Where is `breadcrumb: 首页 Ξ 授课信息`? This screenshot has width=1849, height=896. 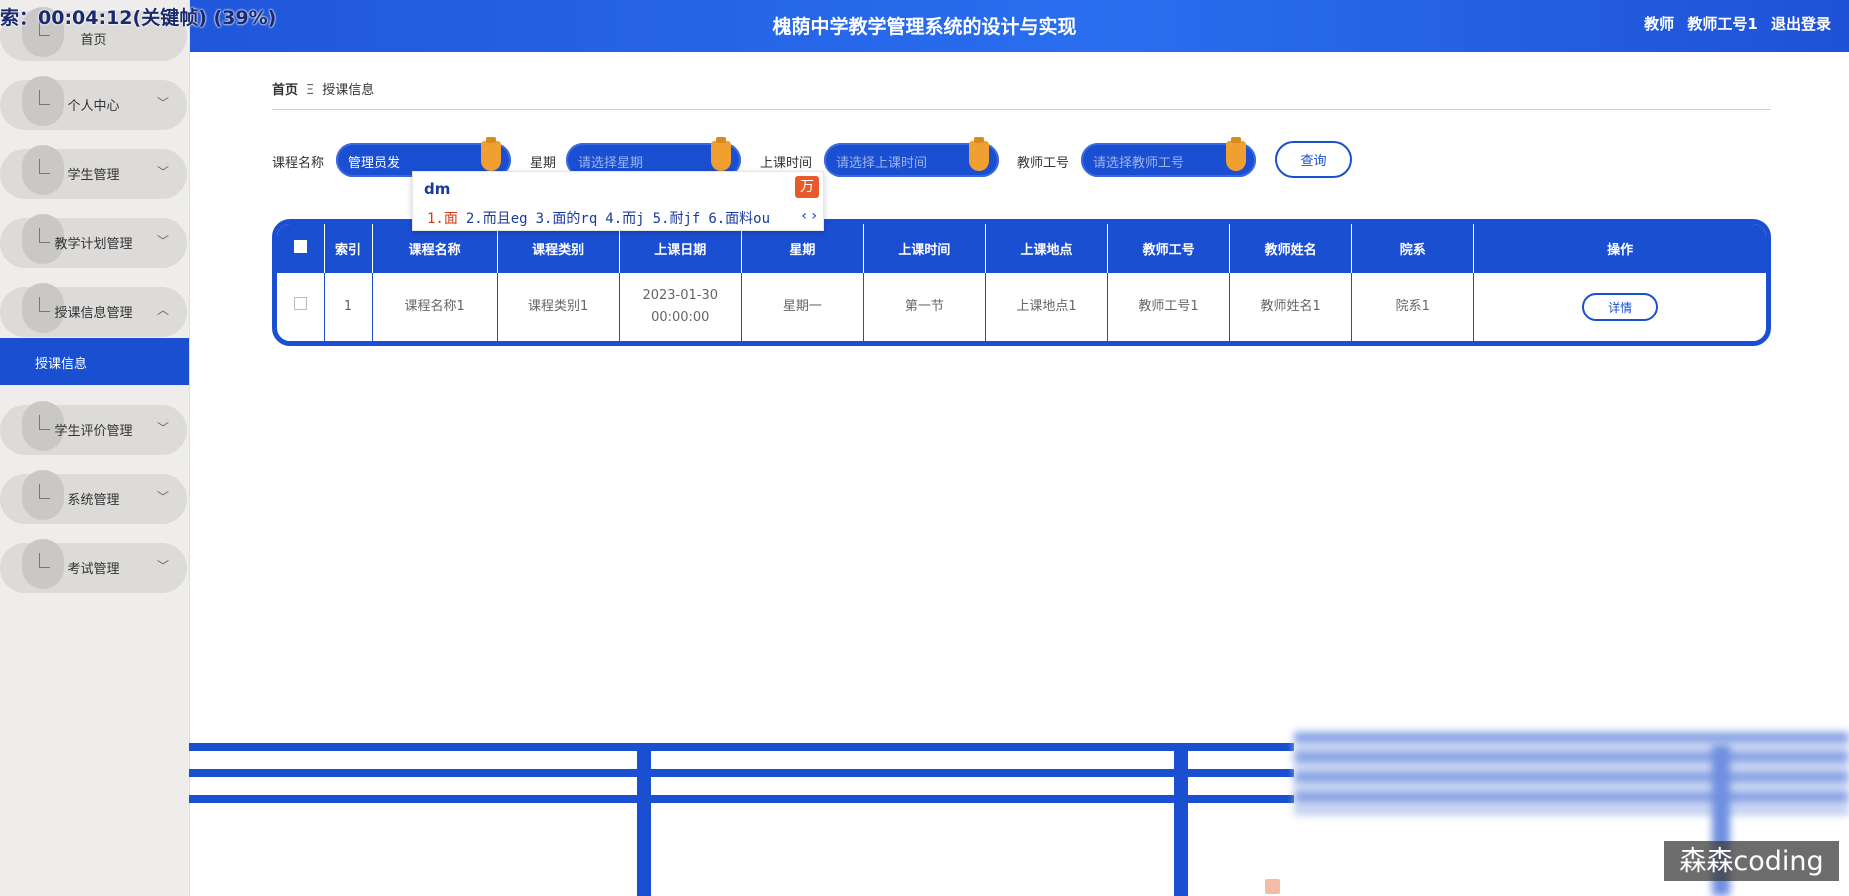 breadcrumb: 首页 Ξ 授课信息 is located at coordinates (323, 88).